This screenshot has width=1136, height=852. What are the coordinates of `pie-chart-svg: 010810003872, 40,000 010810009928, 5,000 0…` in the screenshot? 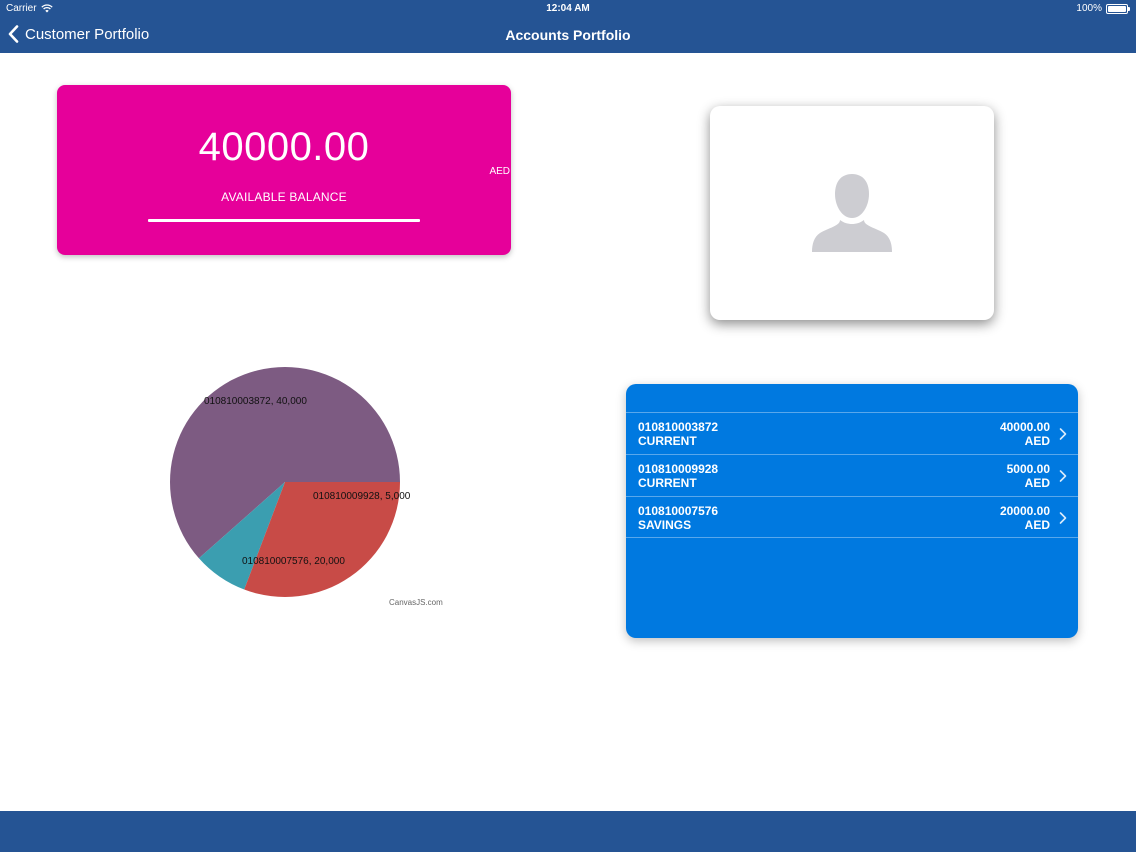 It's located at (290, 482).